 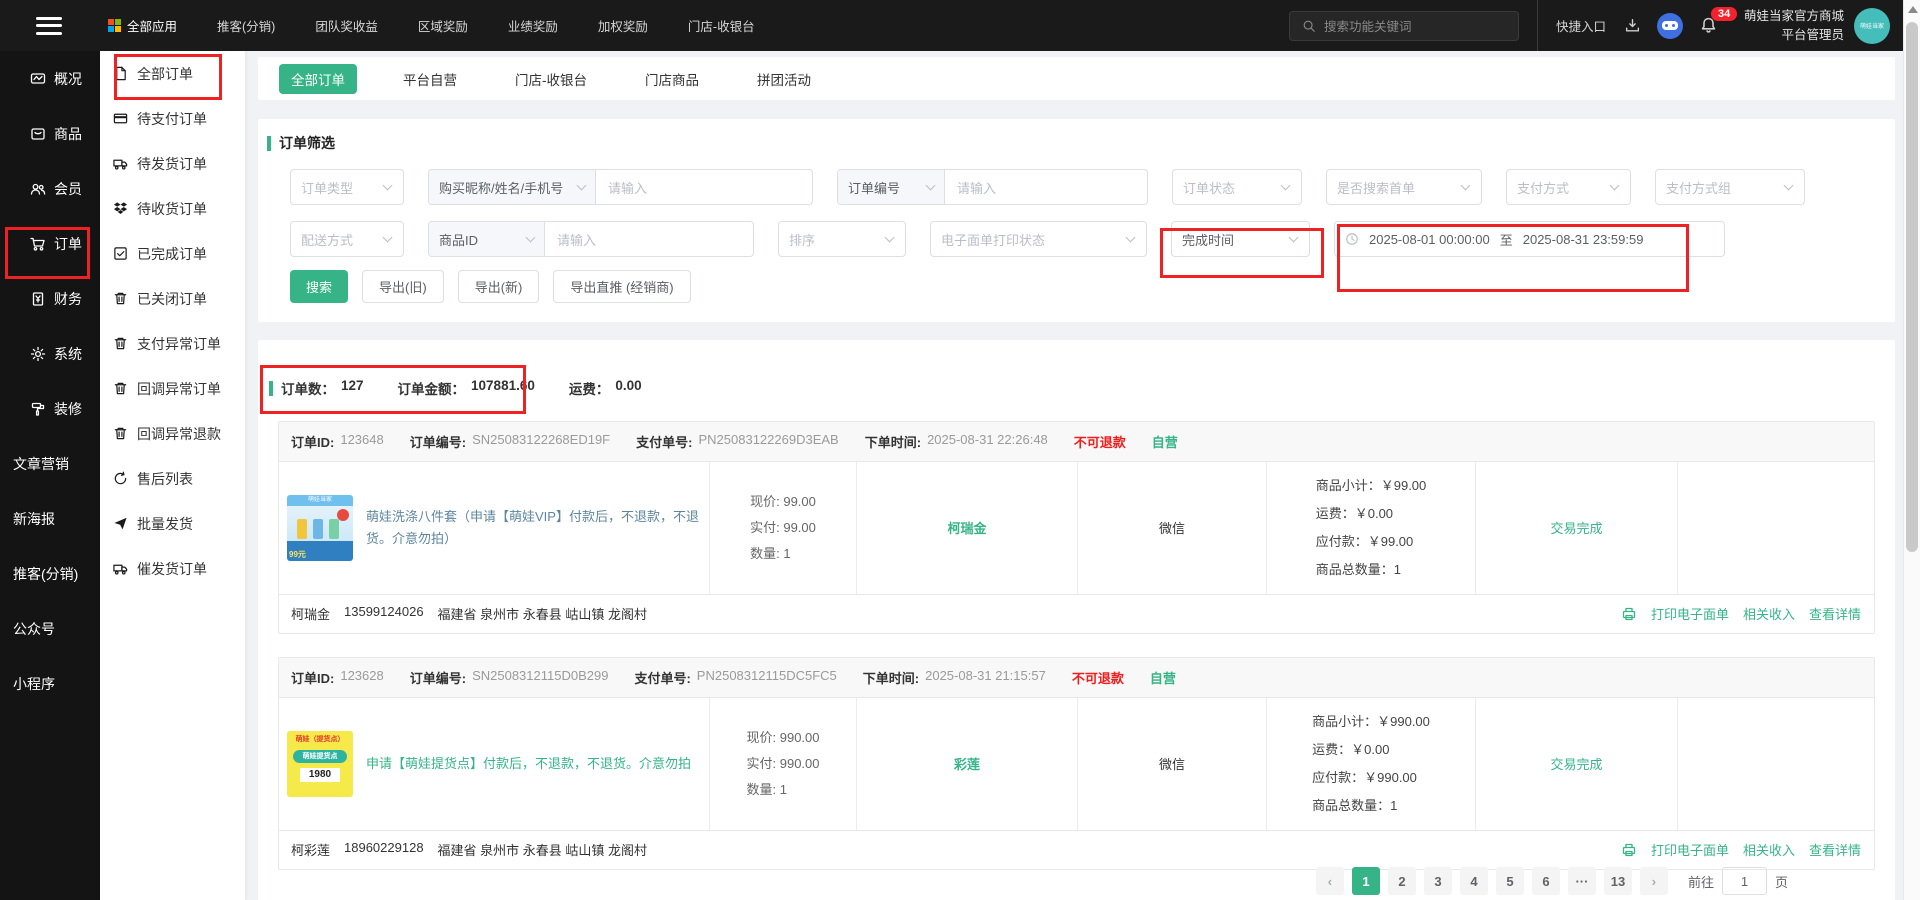 What do you see at coordinates (172, 523) in the screenshot?
I see `submenu-batch-ship: 批量发货` at bounding box center [172, 523].